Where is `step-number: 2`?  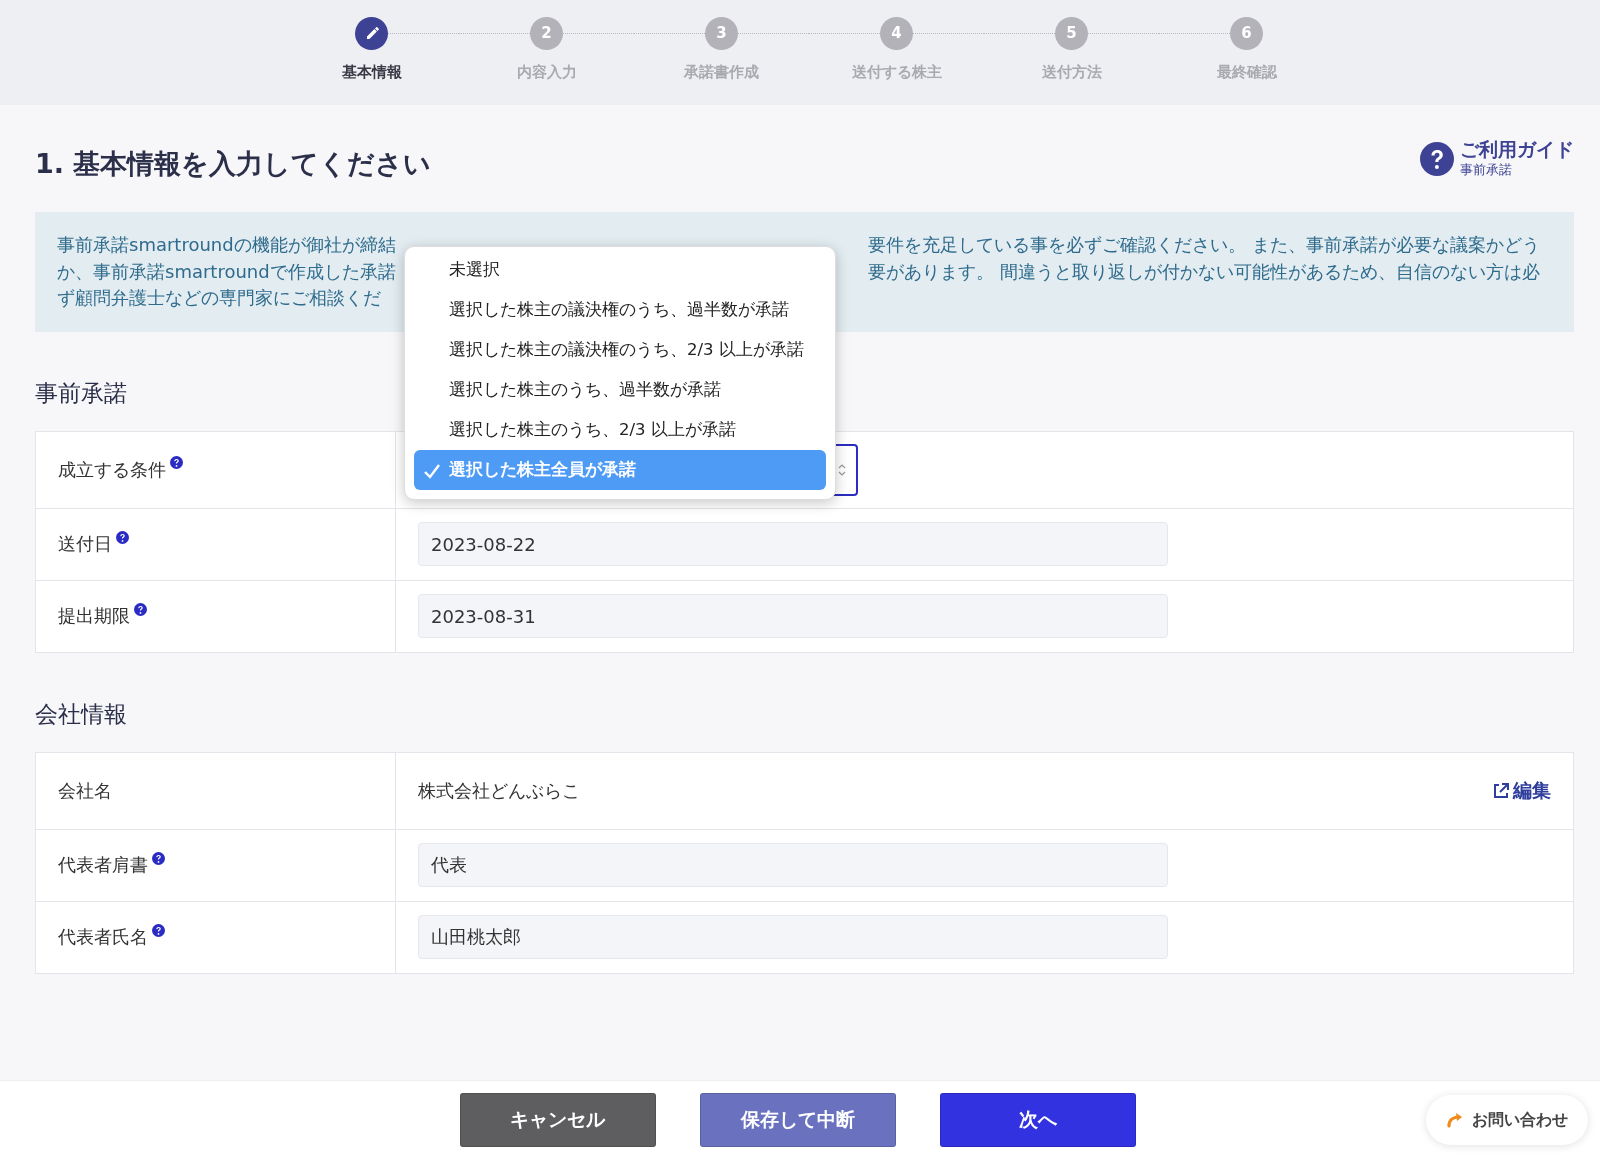
step-number: 2 is located at coordinates (546, 33).